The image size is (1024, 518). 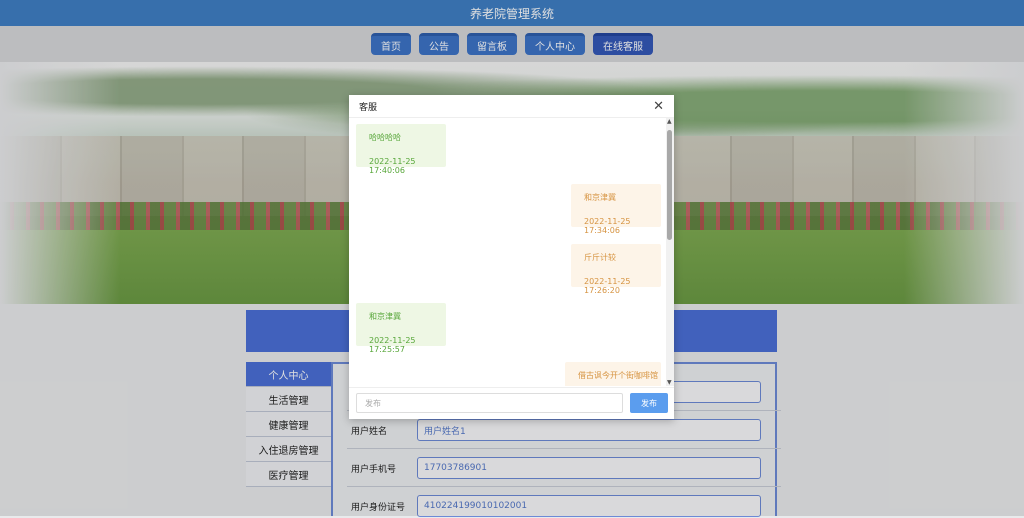 I want to click on chat-message-time: 2022-11-25 17:40:06, so click(x=392, y=166).